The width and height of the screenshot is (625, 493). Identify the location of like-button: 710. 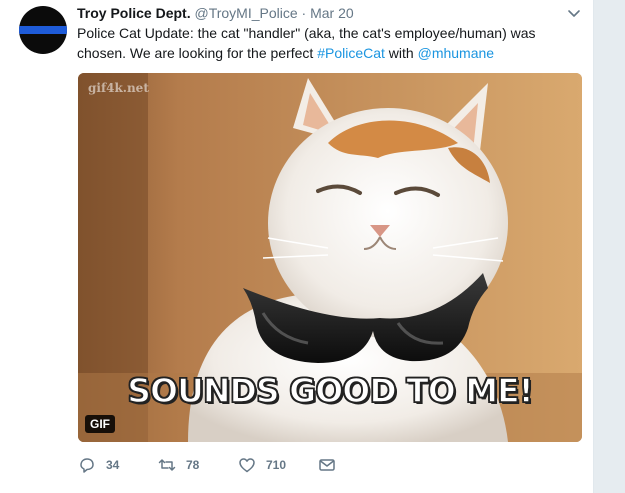
(278, 465).